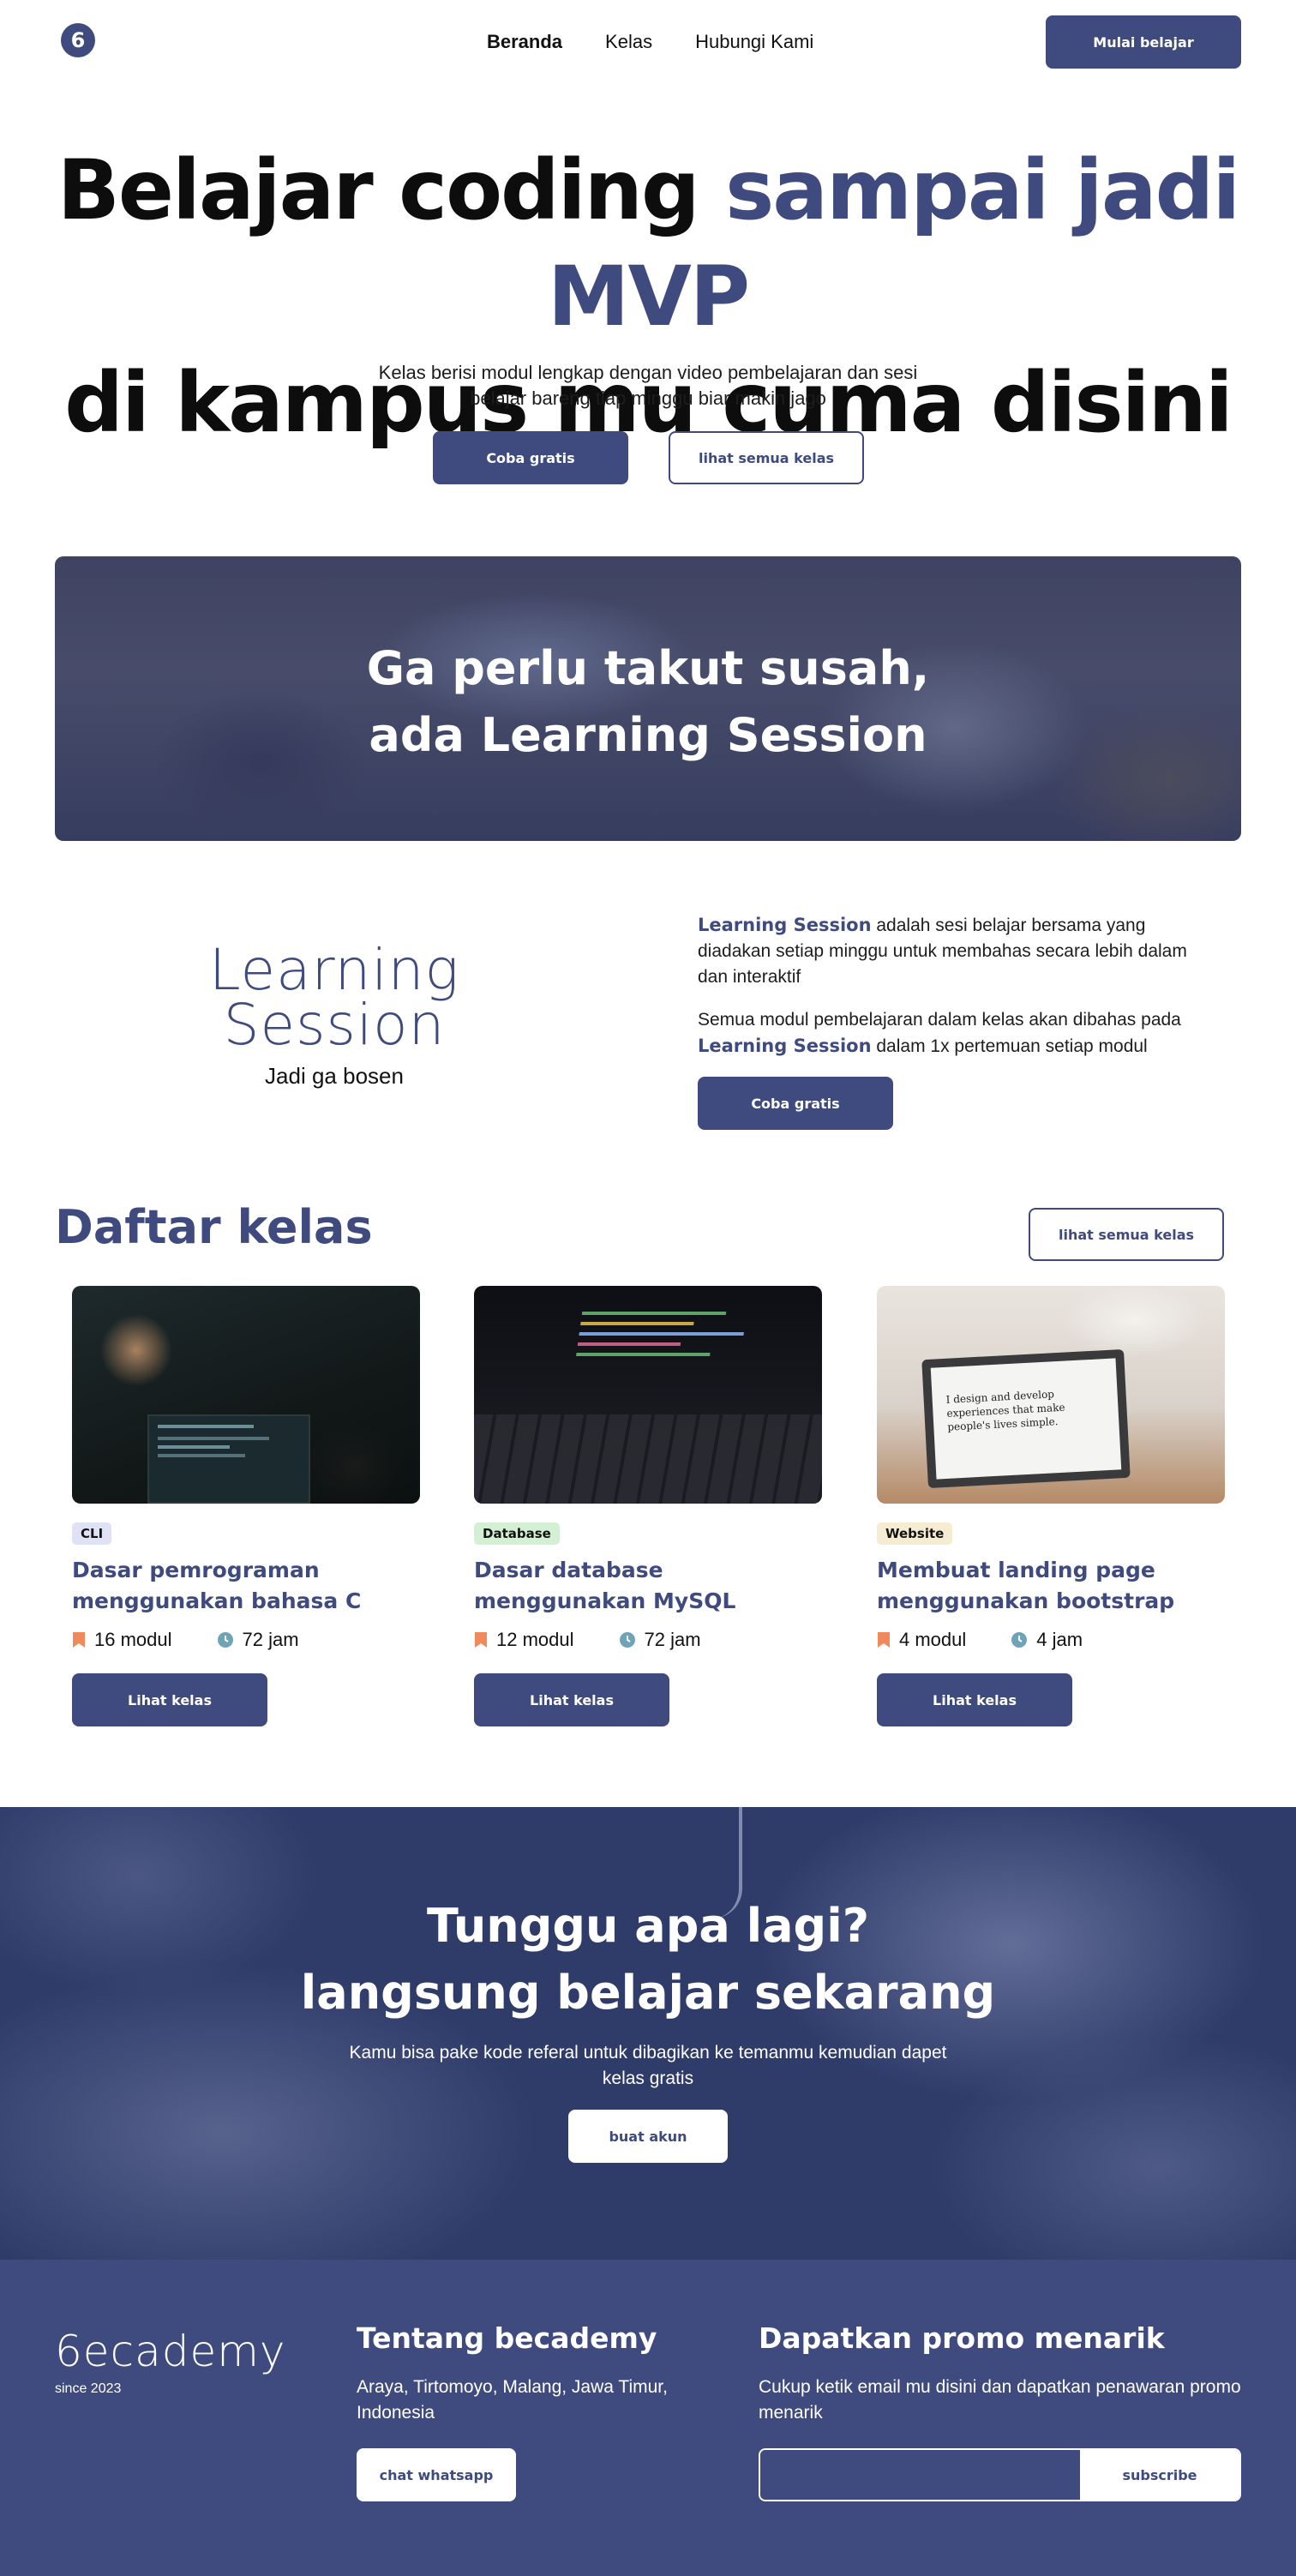  I want to click on nav-links: Beranda Kelas Hubungi Kami, so click(650, 42).